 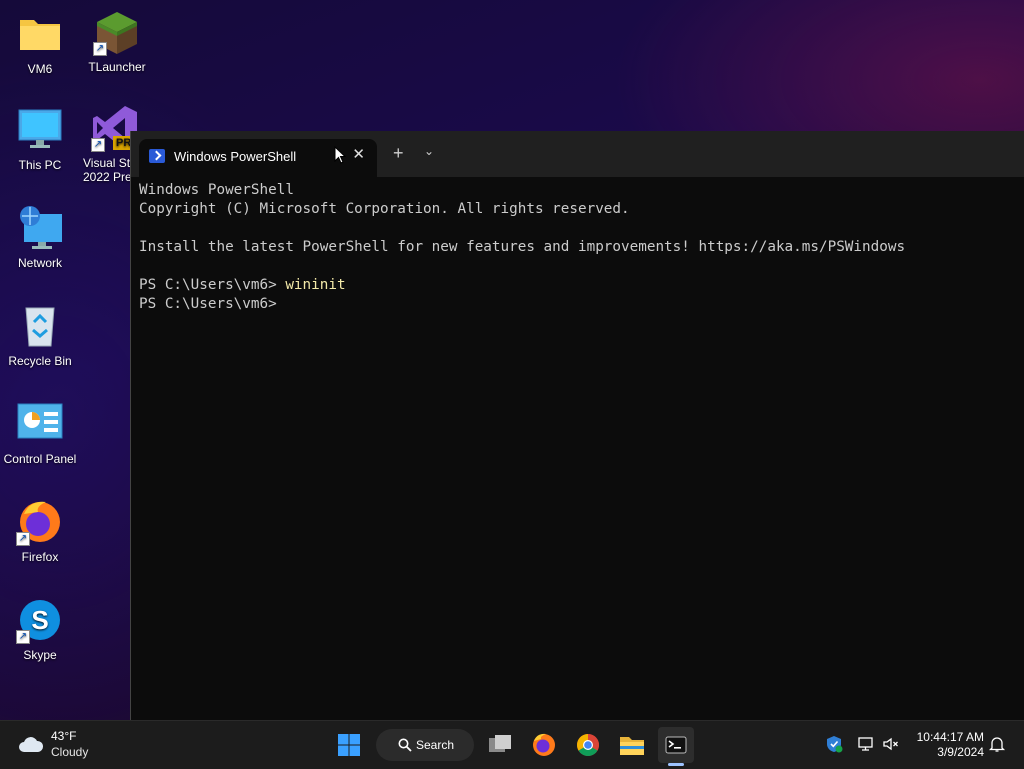 What do you see at coordinates (435, 745) in the screenshot?
I see `search-label: Search` at bounding box center [435, 745].